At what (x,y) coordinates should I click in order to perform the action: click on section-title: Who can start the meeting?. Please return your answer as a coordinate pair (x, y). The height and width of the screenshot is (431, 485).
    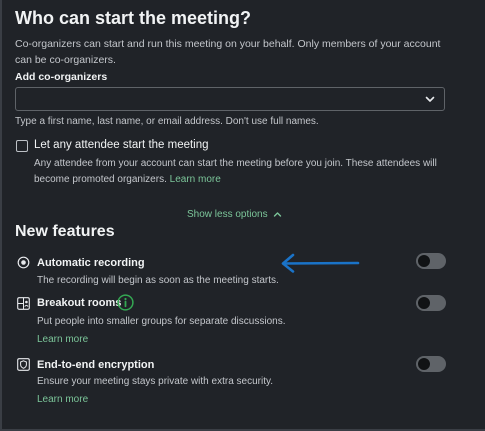
    Looking at the image, I should click on (133, 18).